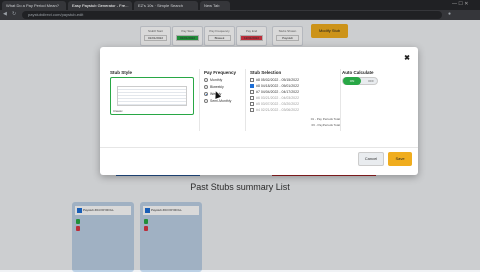 The height and width of the screenshot is (272, 480). I want to click on stub-option-label: #5 03/07/2022 - 03/20/2022, so click(278, 104).